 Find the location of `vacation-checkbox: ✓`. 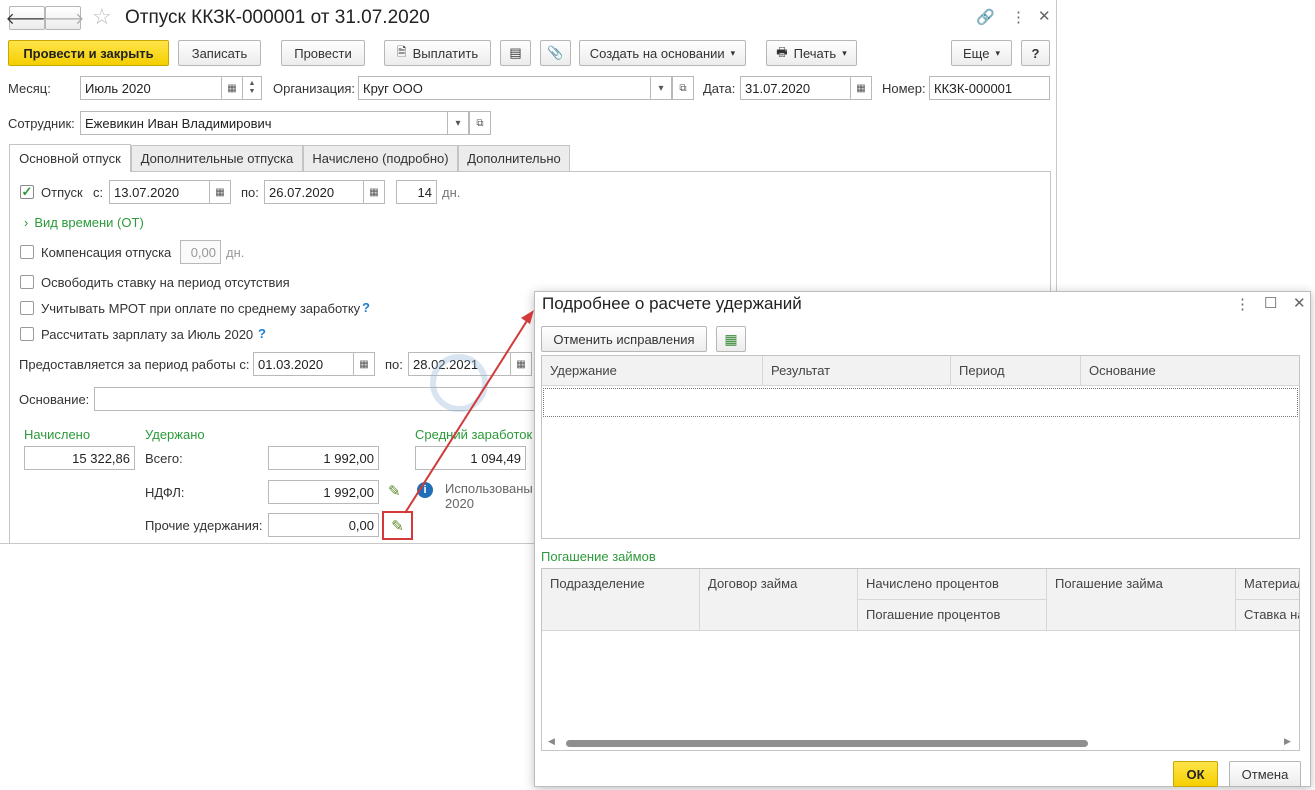

vacation-checkbox: ✓ is located at coordinates (27, 192).